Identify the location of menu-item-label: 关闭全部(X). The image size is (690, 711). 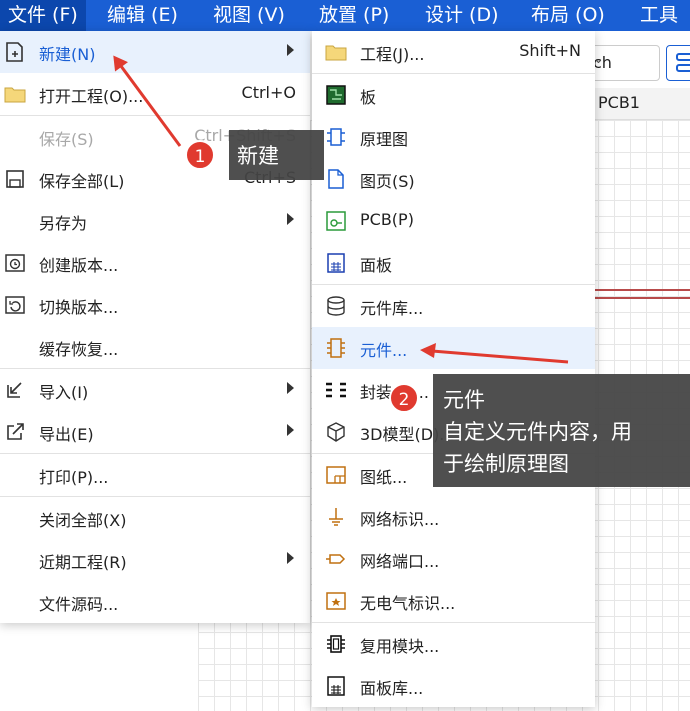
(83, 520).